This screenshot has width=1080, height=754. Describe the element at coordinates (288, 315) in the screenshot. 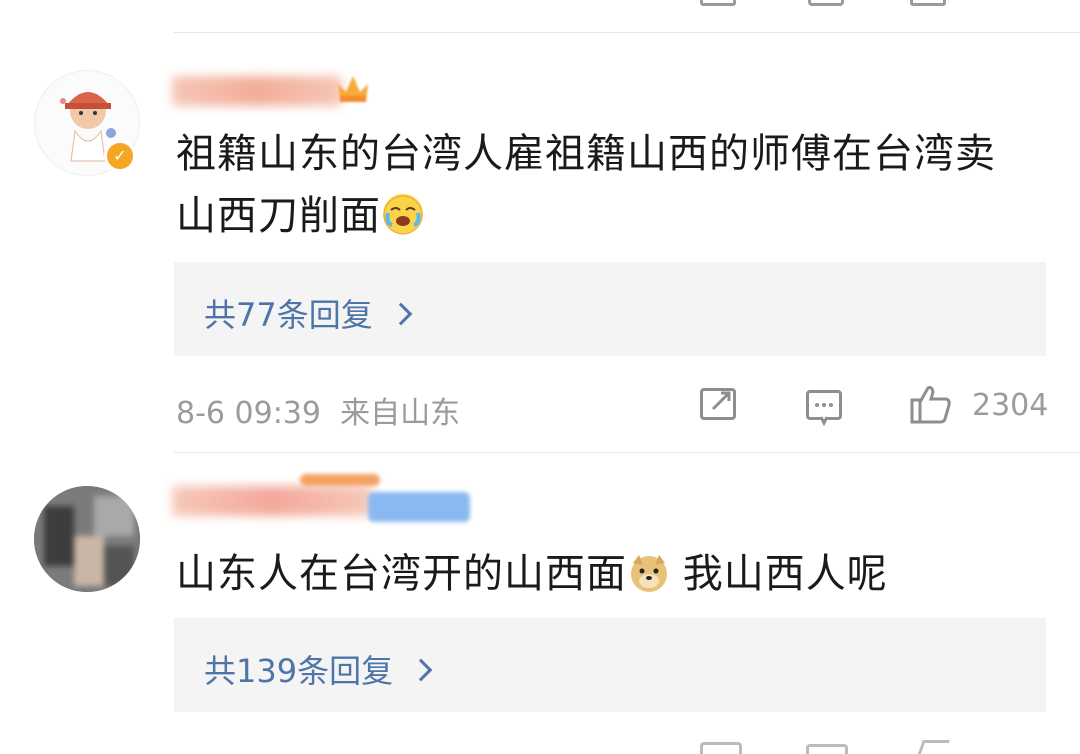

I see `reply-count-link: 共77条回复` at that location.